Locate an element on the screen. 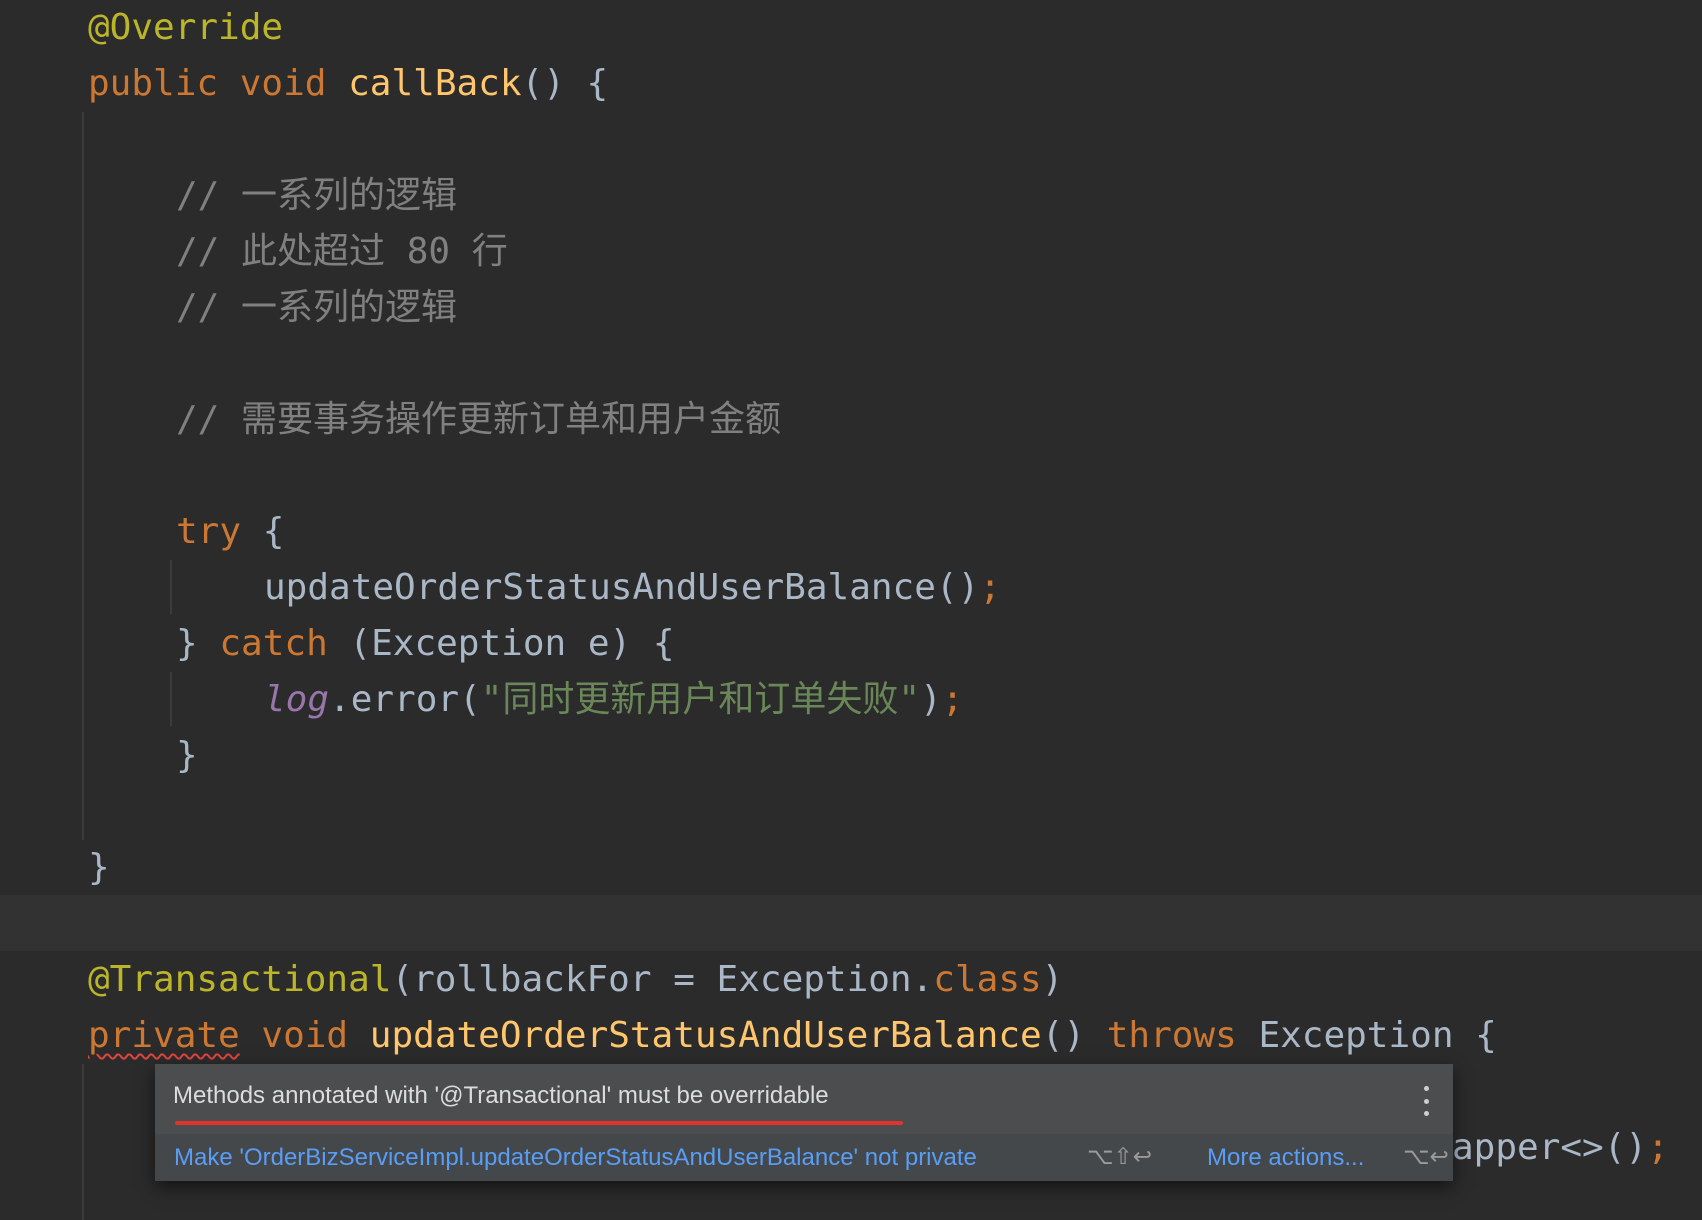  code-line-override: @Override is located at coordinates (185, 28).